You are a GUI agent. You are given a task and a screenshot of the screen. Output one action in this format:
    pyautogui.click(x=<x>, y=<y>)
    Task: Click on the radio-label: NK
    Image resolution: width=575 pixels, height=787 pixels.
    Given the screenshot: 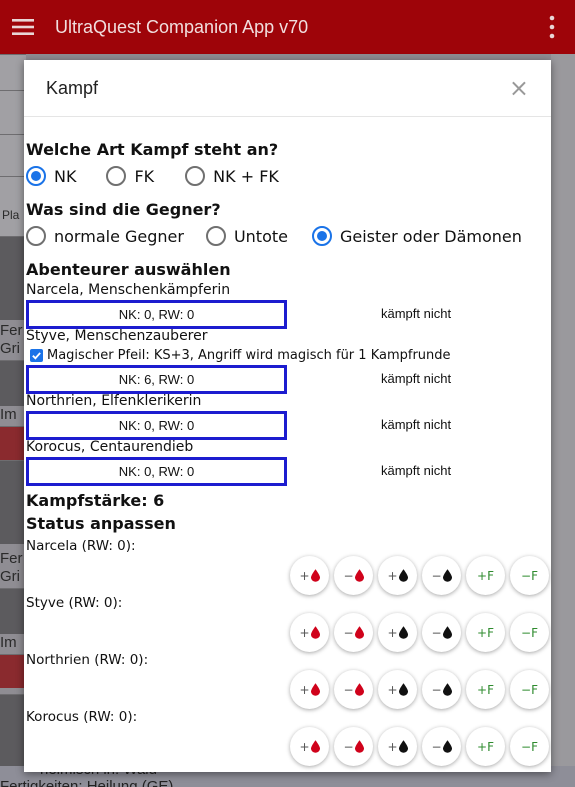 What is the action you would take?
    pyautogui.click(x=65, y=176)
    